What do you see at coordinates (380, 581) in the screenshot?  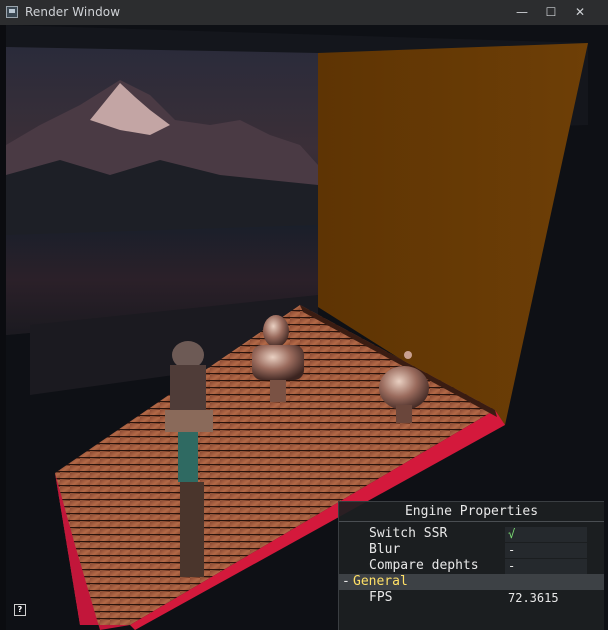 I see `general-group-label: General` at bounding box center [380, 581].